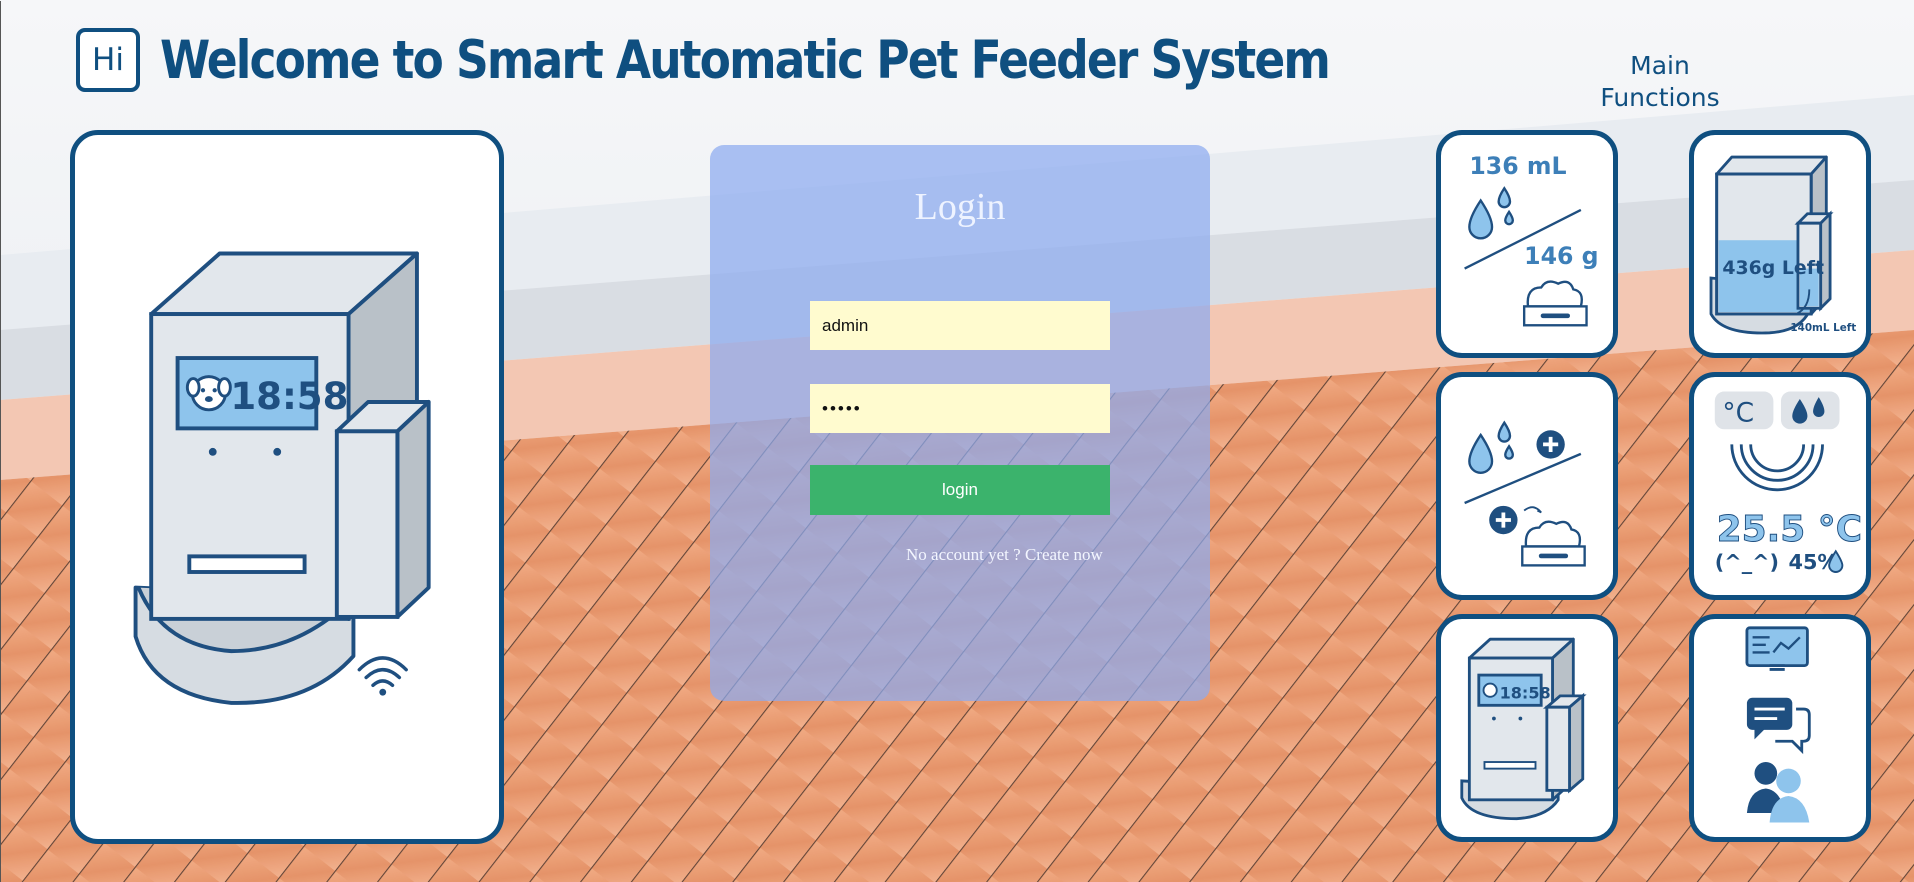  Describe the element at coordinates (289, 396) in the screenshot. I see `device-clock: 18:58` at that location.